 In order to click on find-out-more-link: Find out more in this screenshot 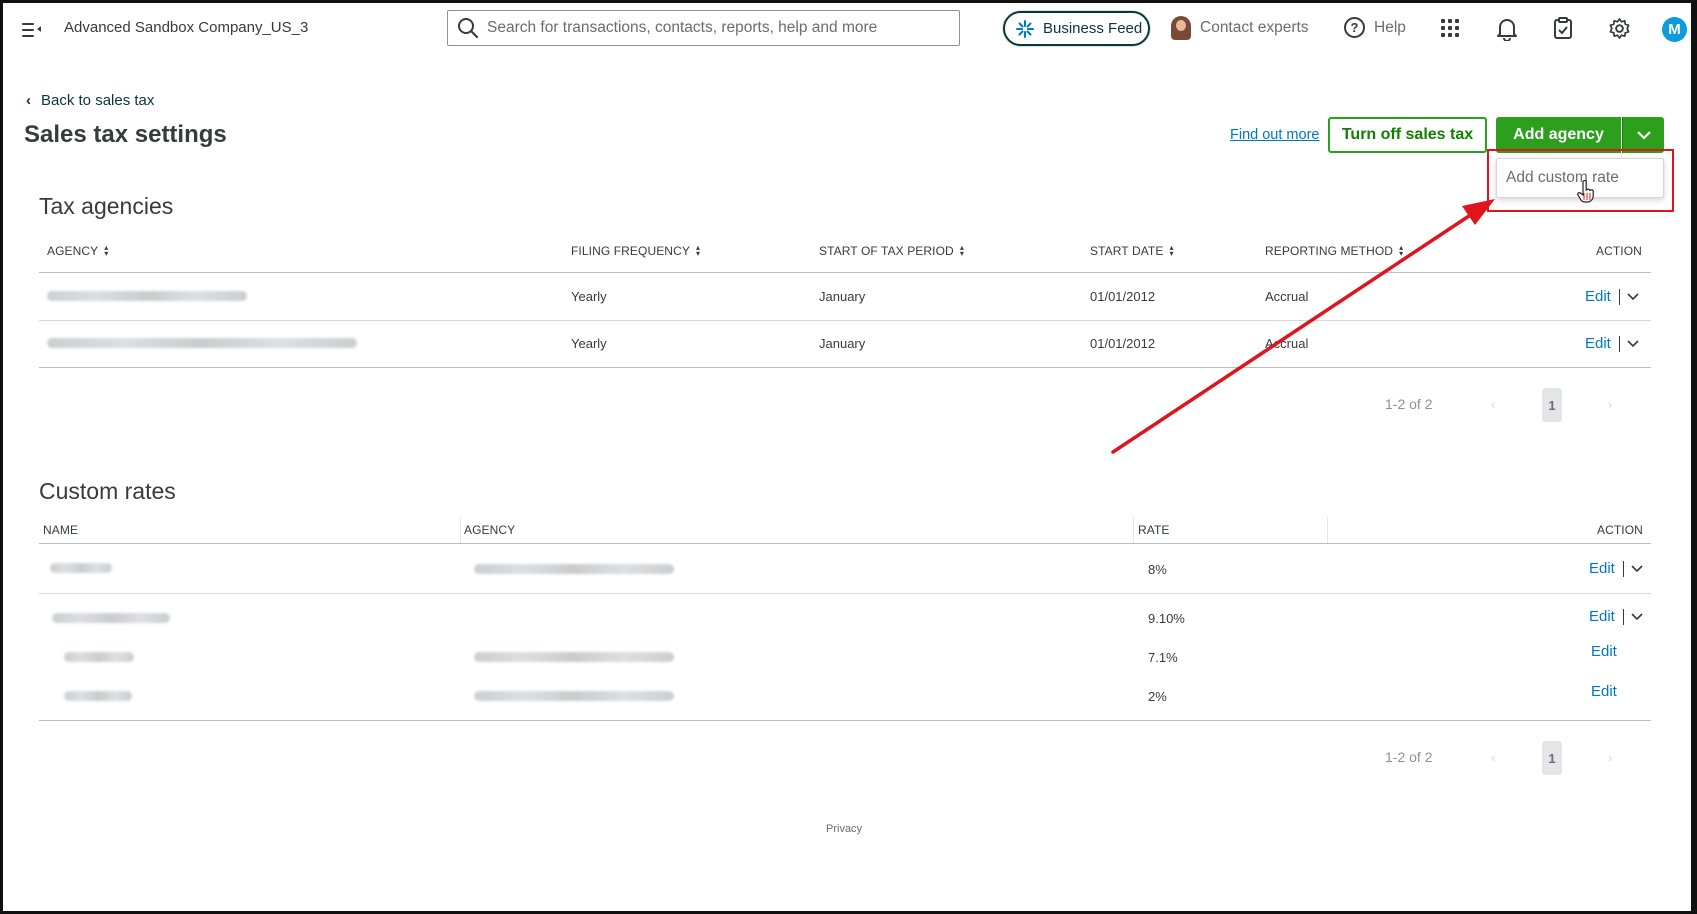, I will do `click(1274, 135)`.